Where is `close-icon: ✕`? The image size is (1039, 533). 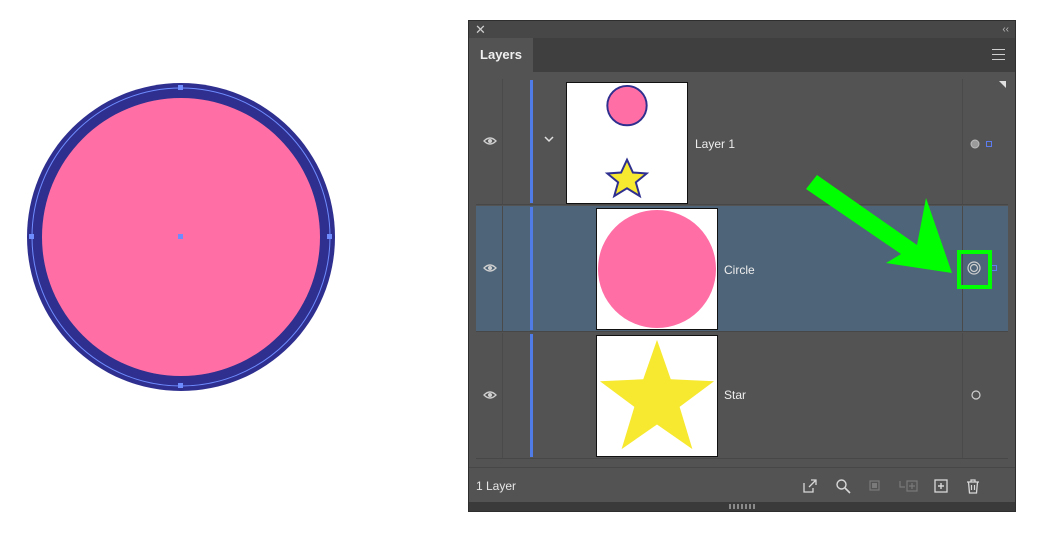
close-icon: ✕ is located at coordinates (480, 29).